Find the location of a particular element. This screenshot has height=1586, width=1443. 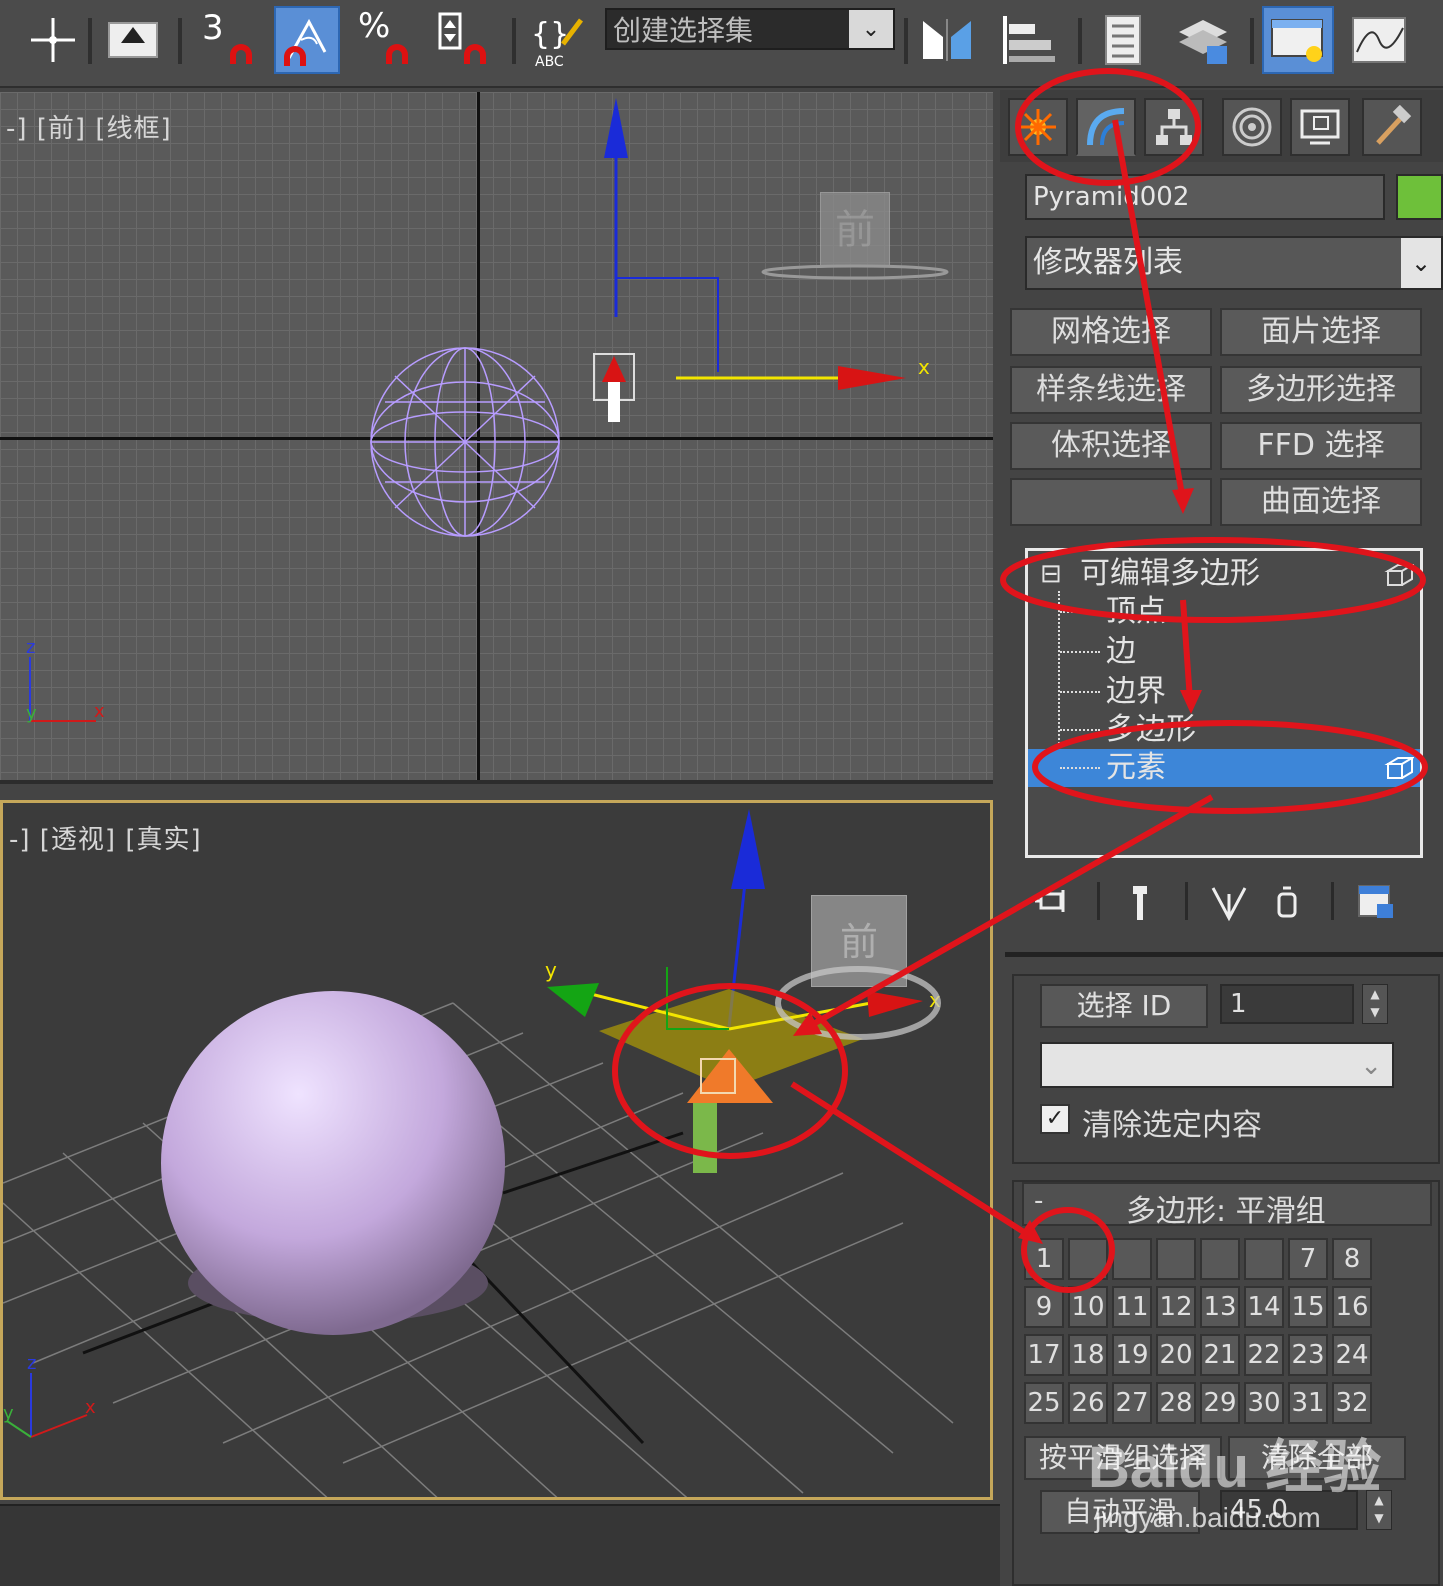

smoothing-group-button: 28 is located at coordinates (1176, 1403).